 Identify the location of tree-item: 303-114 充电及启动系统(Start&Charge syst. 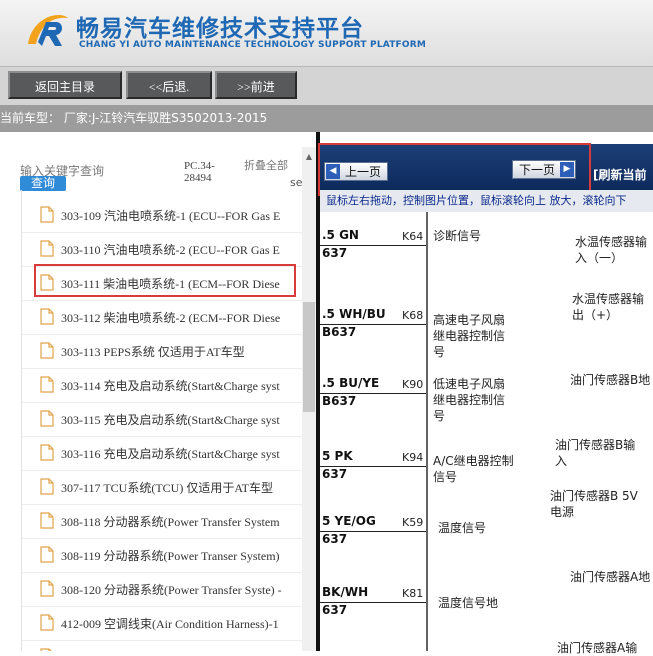
(162, 386).